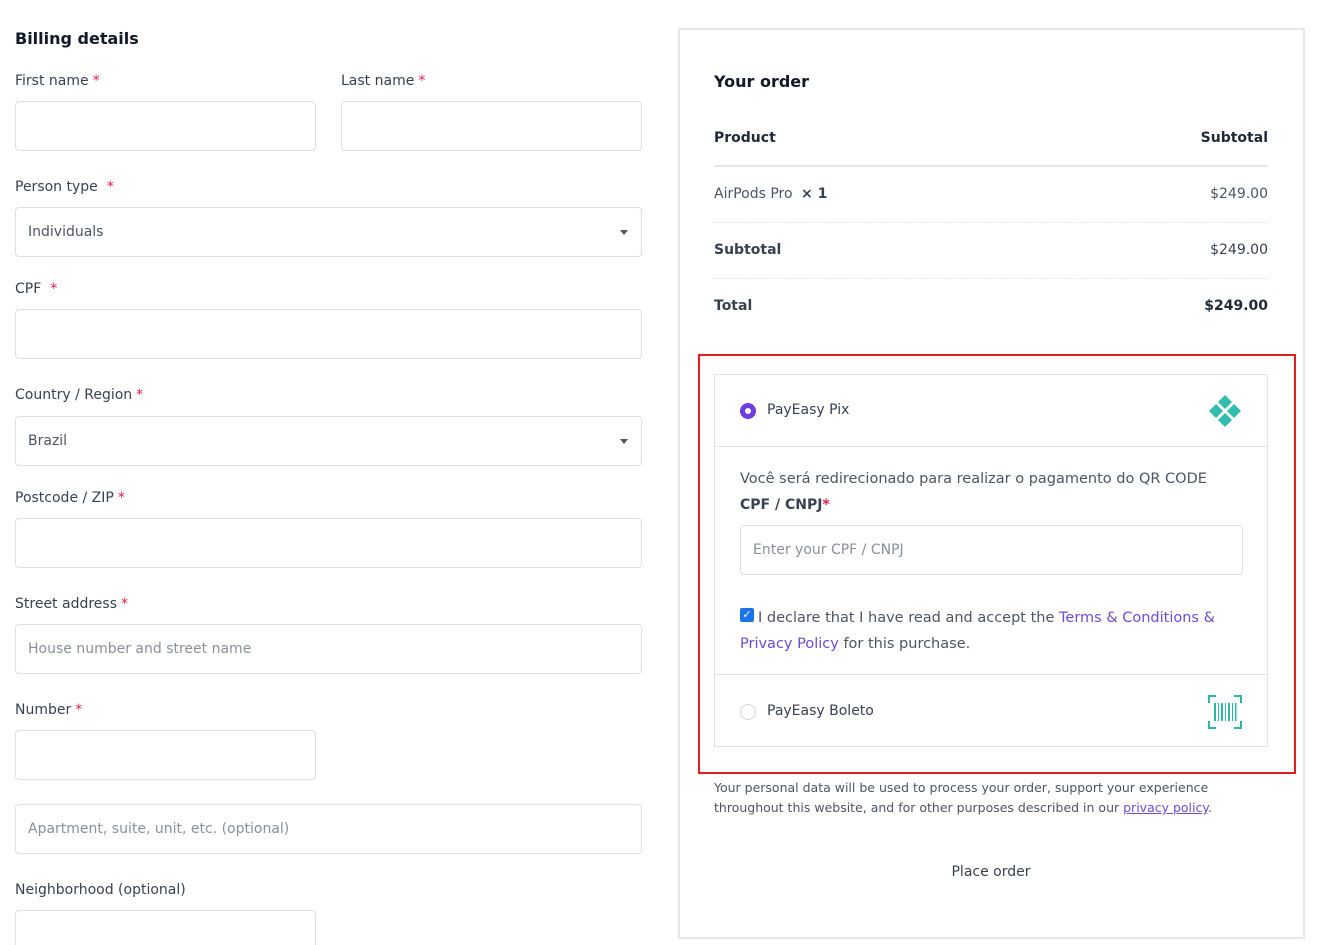 This screenshot has height=945, width=1327. What do you see at coordinates (762, 81) in the screenshot?
I see `order-title: Your order` at bounding box center [762, 81].